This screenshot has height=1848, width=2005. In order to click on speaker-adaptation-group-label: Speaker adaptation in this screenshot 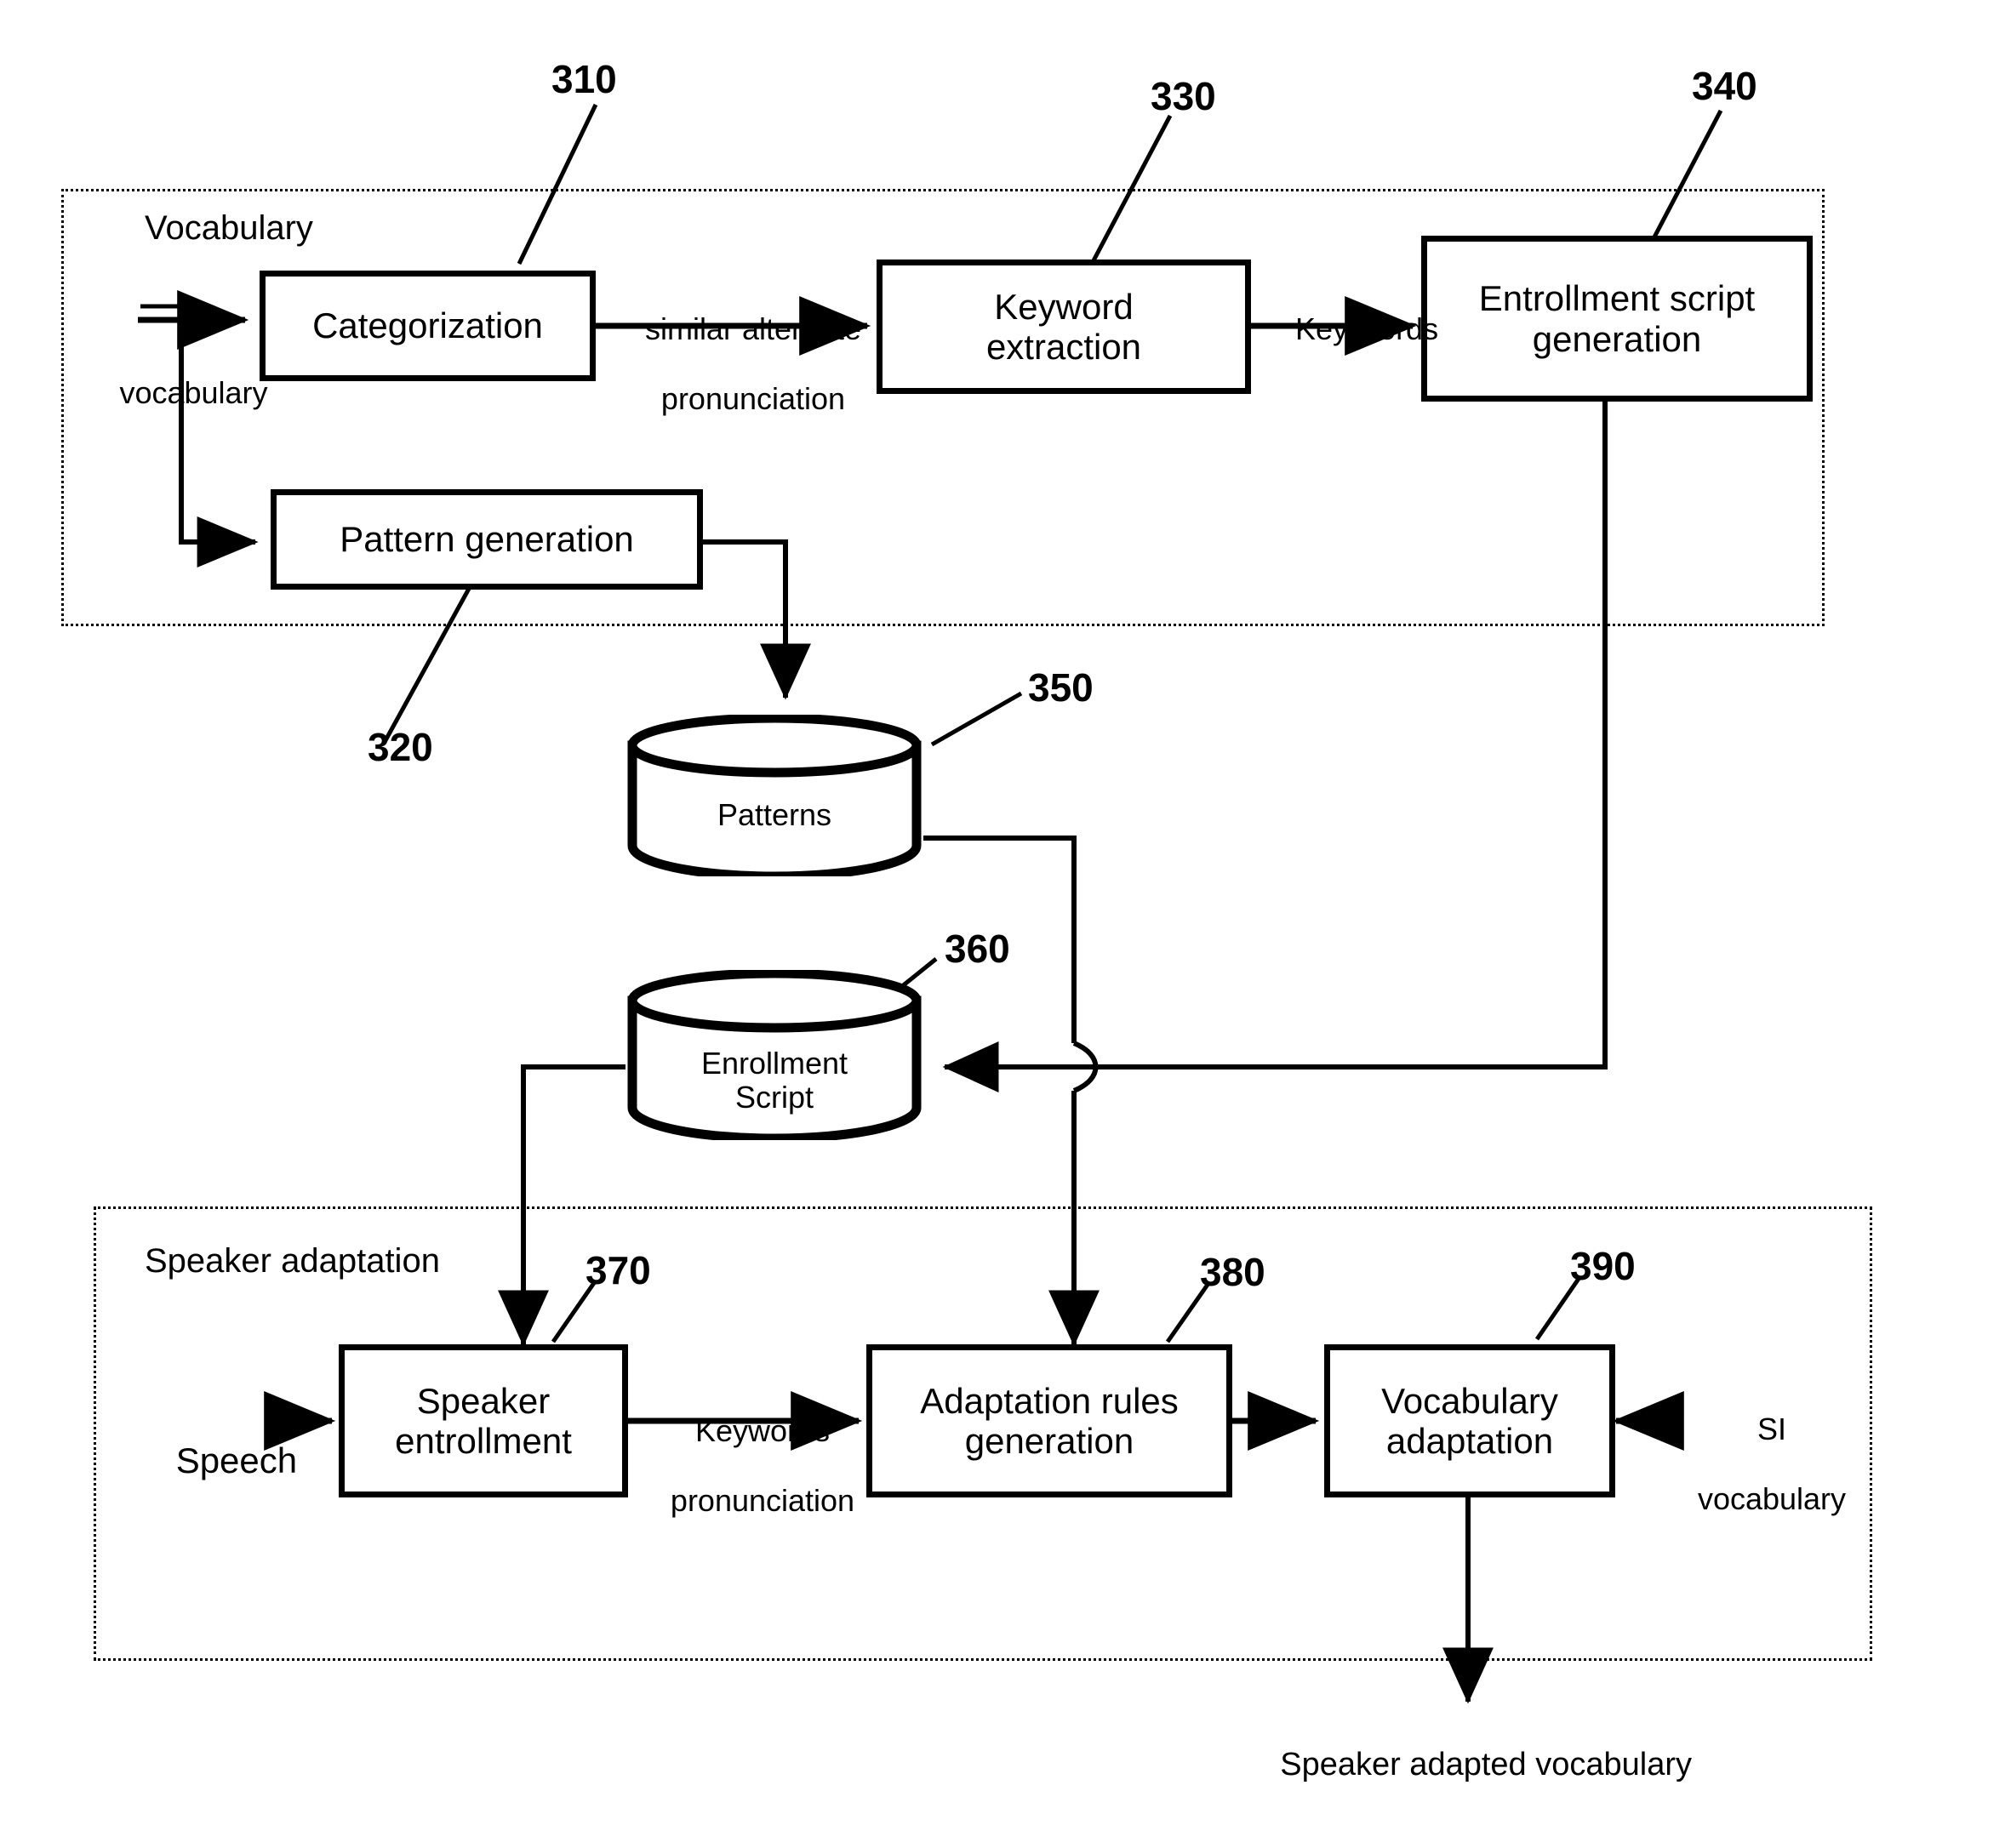, I will do `click(292, 1261)`.